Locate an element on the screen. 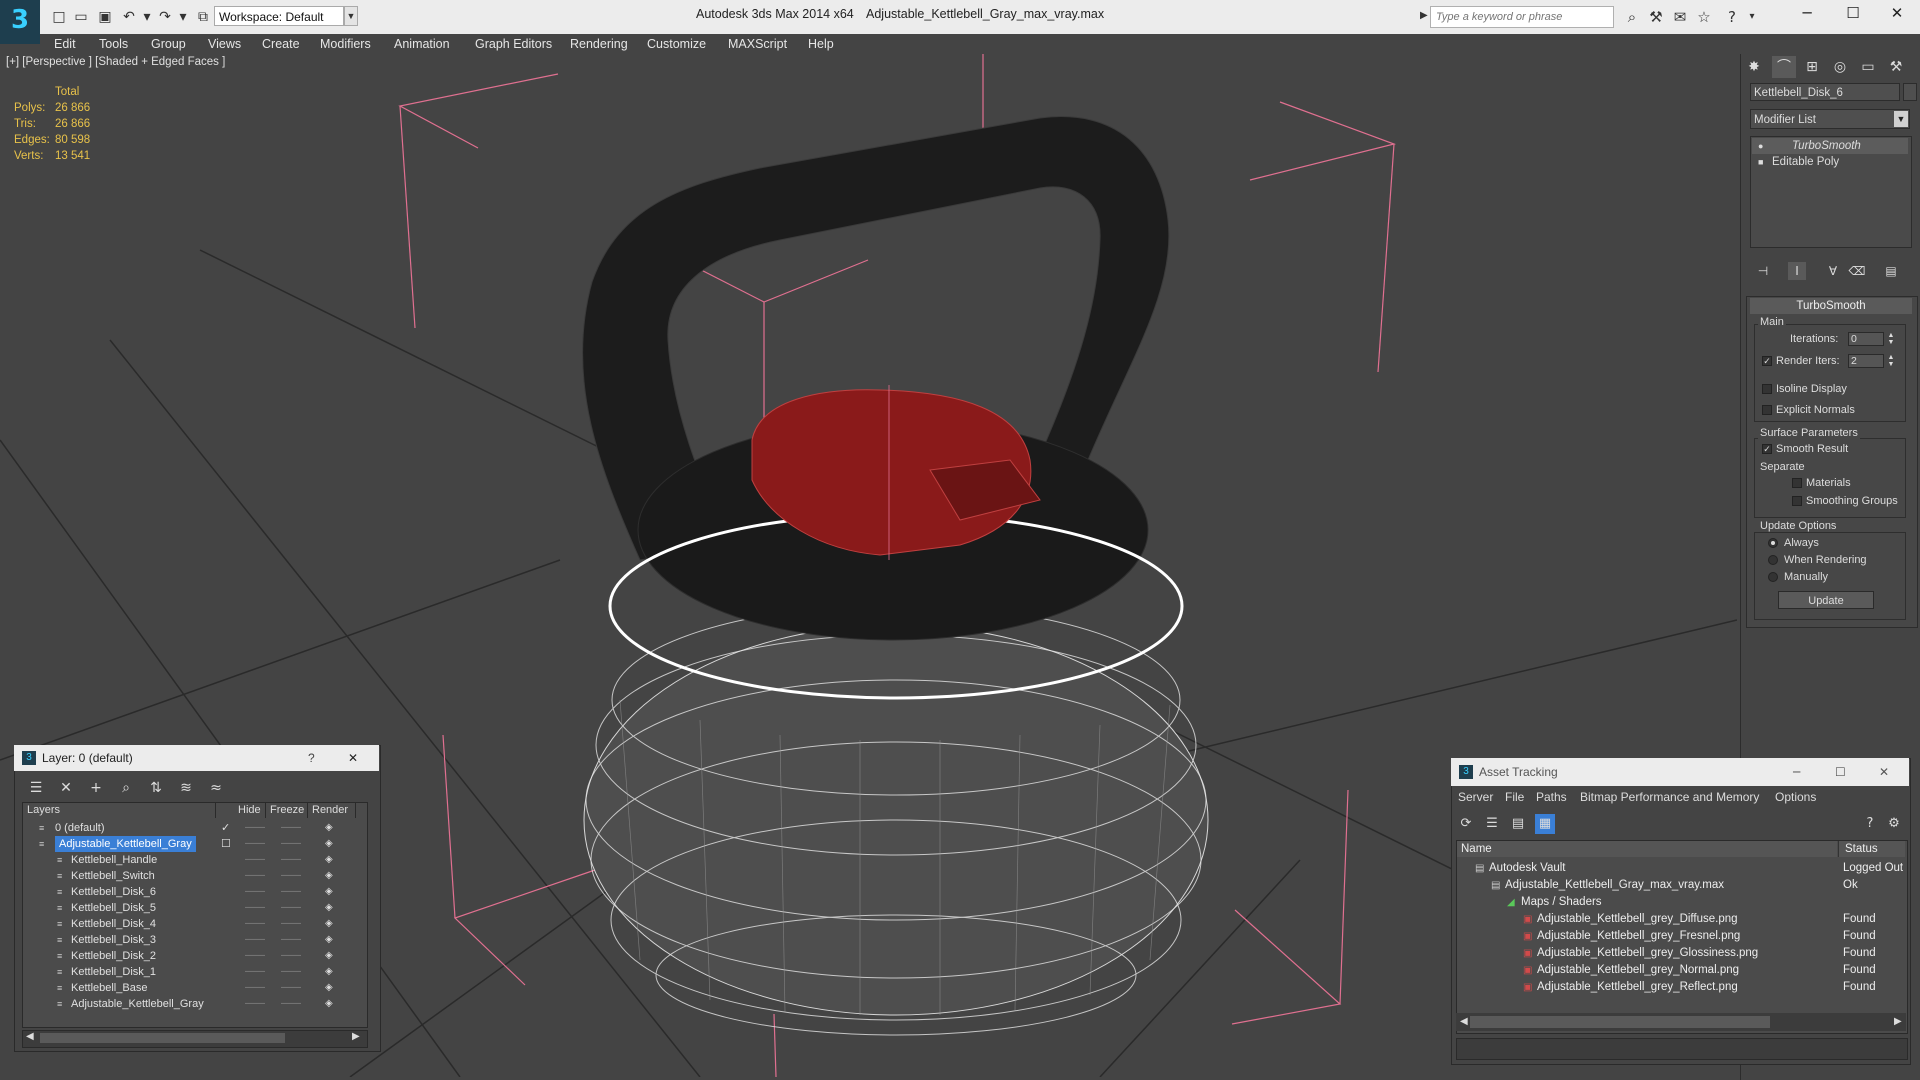 This screenshot has width=1920, height=1080. stack-item-editable-poly: ■ Editable Poly is located at coordinates (1830, 162).